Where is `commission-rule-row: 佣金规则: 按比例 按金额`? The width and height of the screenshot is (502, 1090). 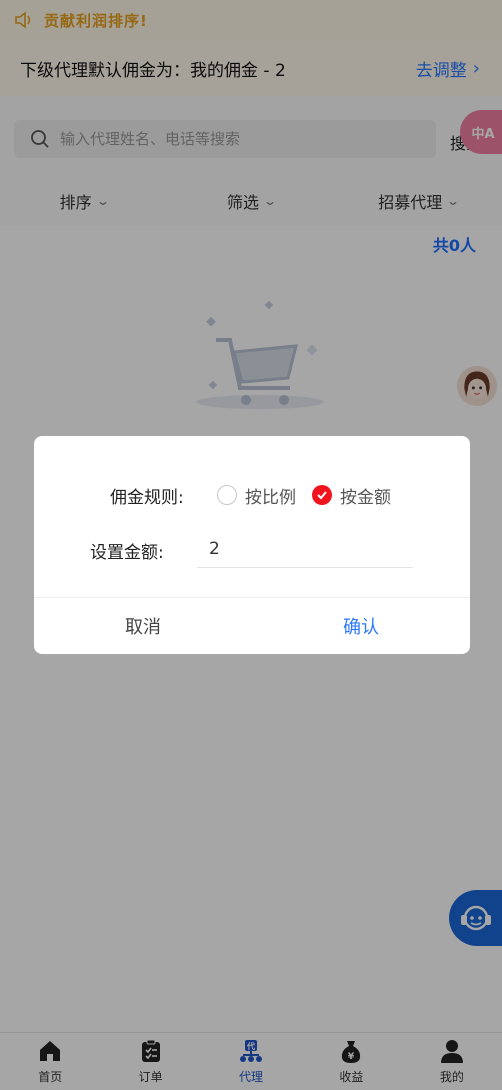 commission-rule-row: 佣金规则: 按比例 按金额 is located at coordinates (252, 495).